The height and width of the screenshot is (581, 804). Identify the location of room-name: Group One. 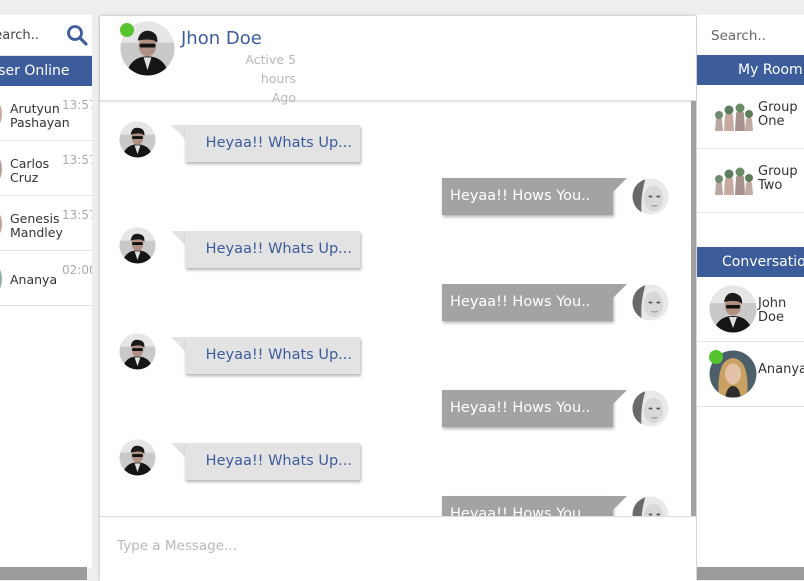
(778, 114).